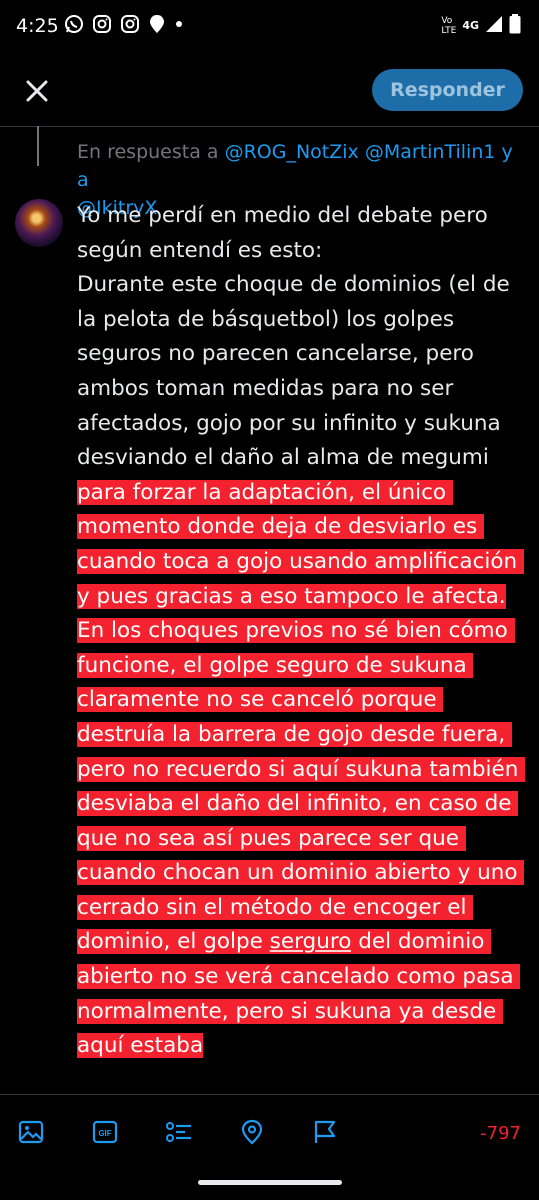 This screenshot has width=539, height=1200. Describe the element at coordinates (481, 25) in the screenshot. I see `status-right: Vo LTE 4G` at that location.